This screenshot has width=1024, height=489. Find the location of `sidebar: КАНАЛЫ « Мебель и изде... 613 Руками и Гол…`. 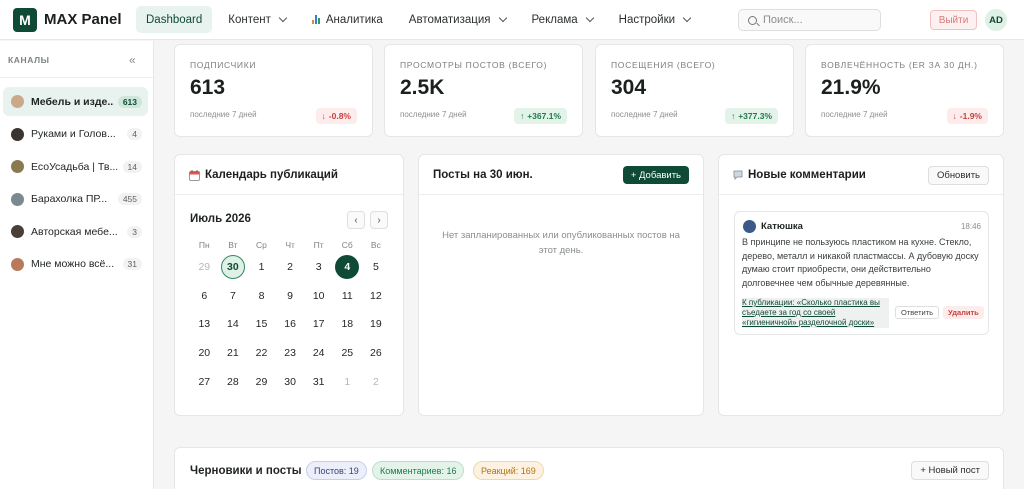

sidebar: КАНАЛЫ « Мебель и изде... 613 Руками и Гол… is located at coordinates (77, 265).